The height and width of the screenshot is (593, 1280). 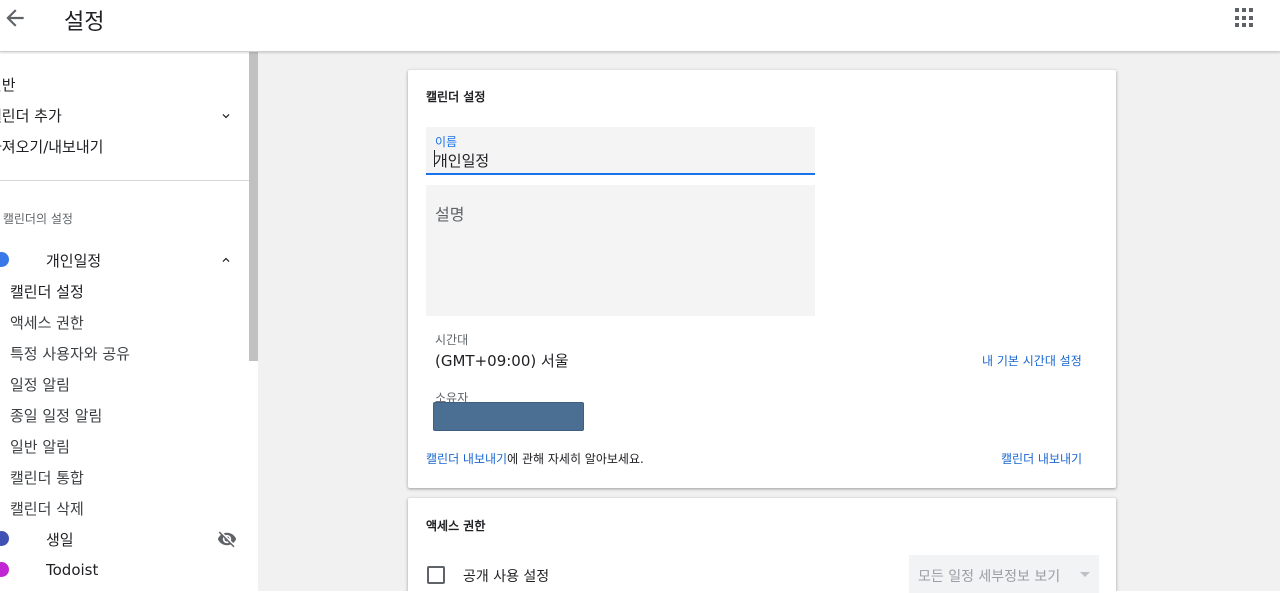 I want to click on chevron-up-icon, so click(x=226, y=260).